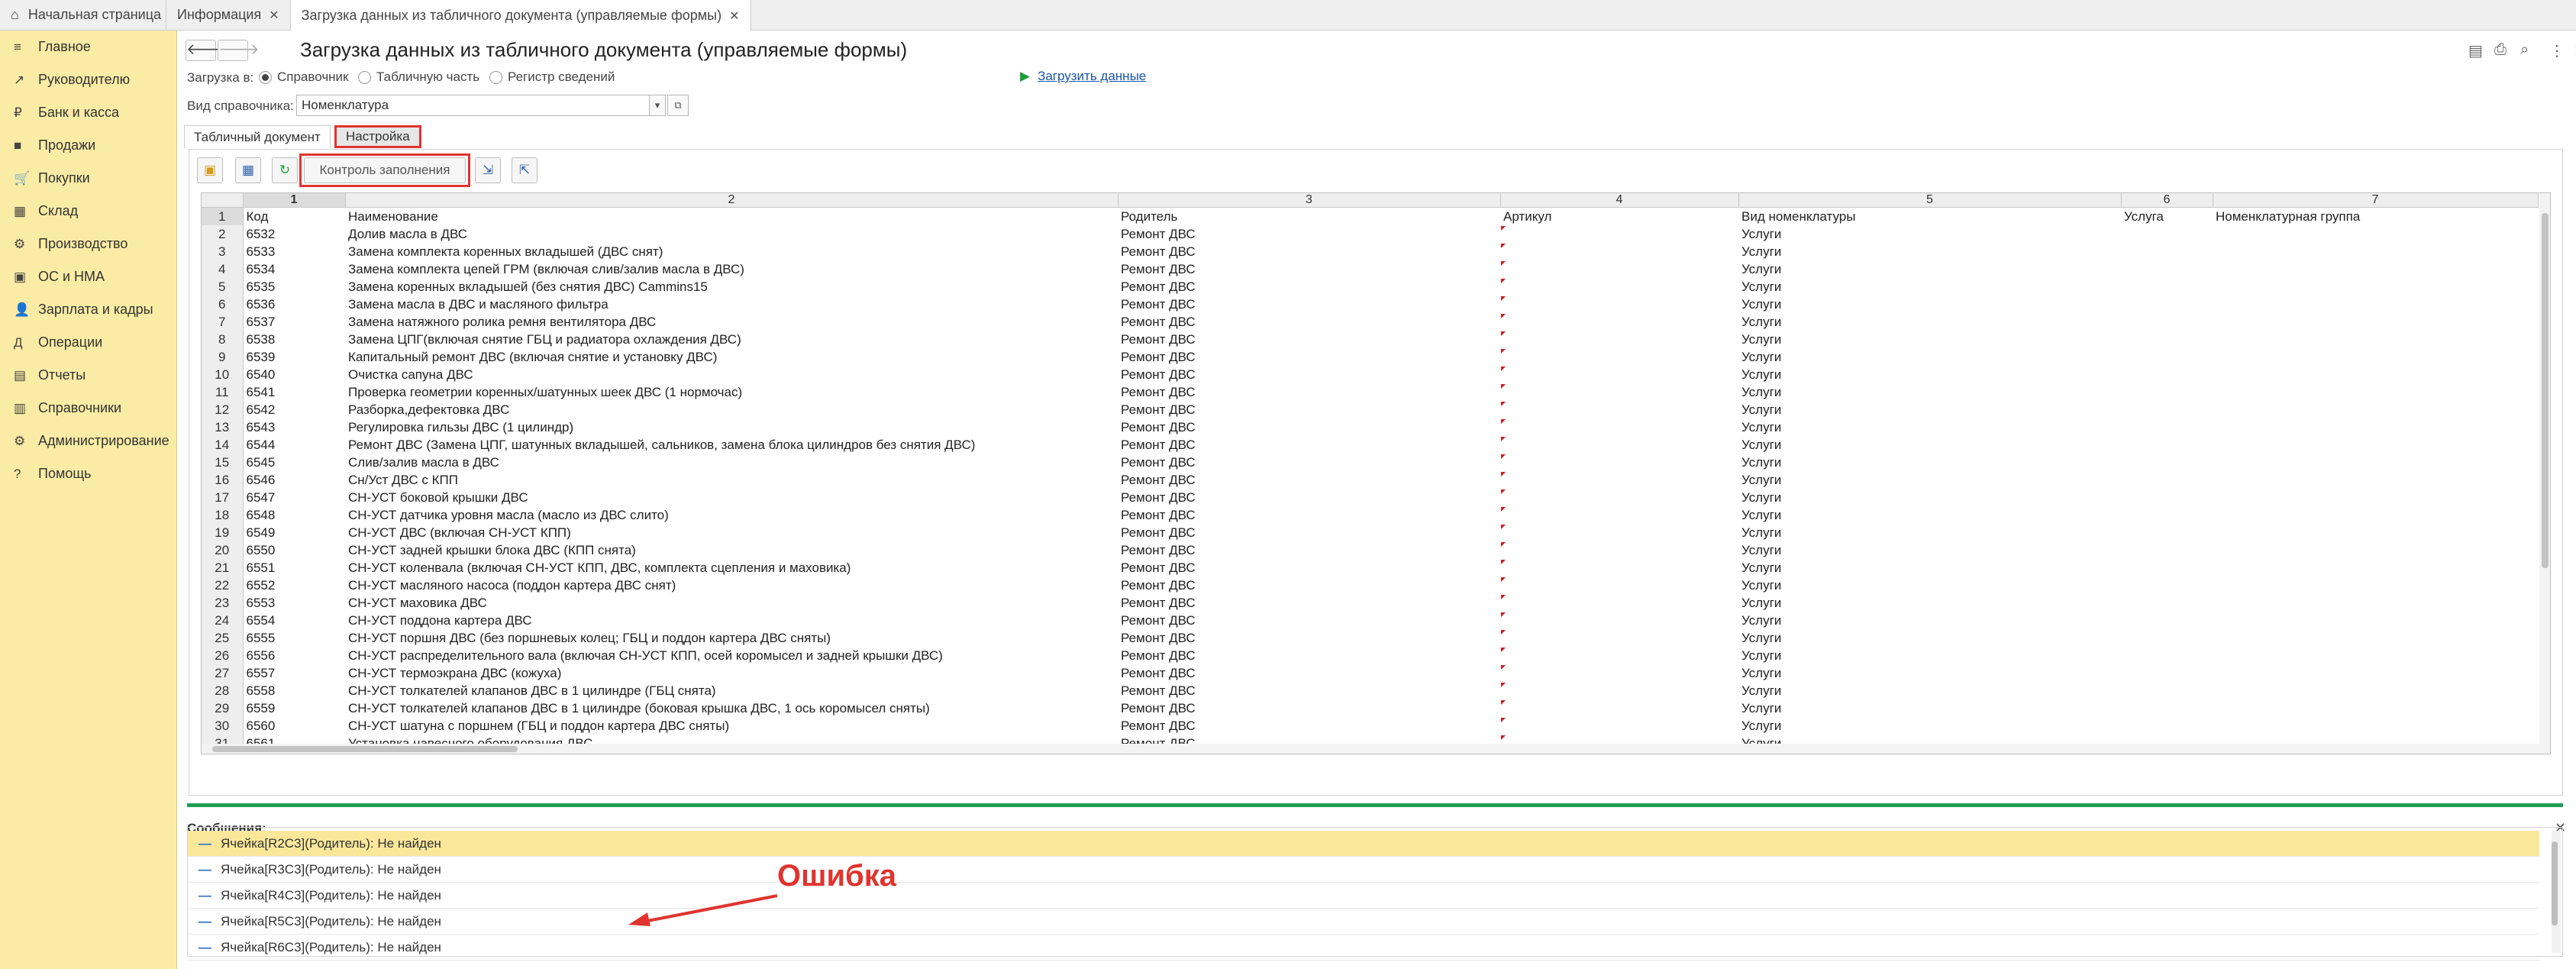  Describe the element at coordinates (223, 339) in the screenshot. I see `row-number-cell: 8` at that location.